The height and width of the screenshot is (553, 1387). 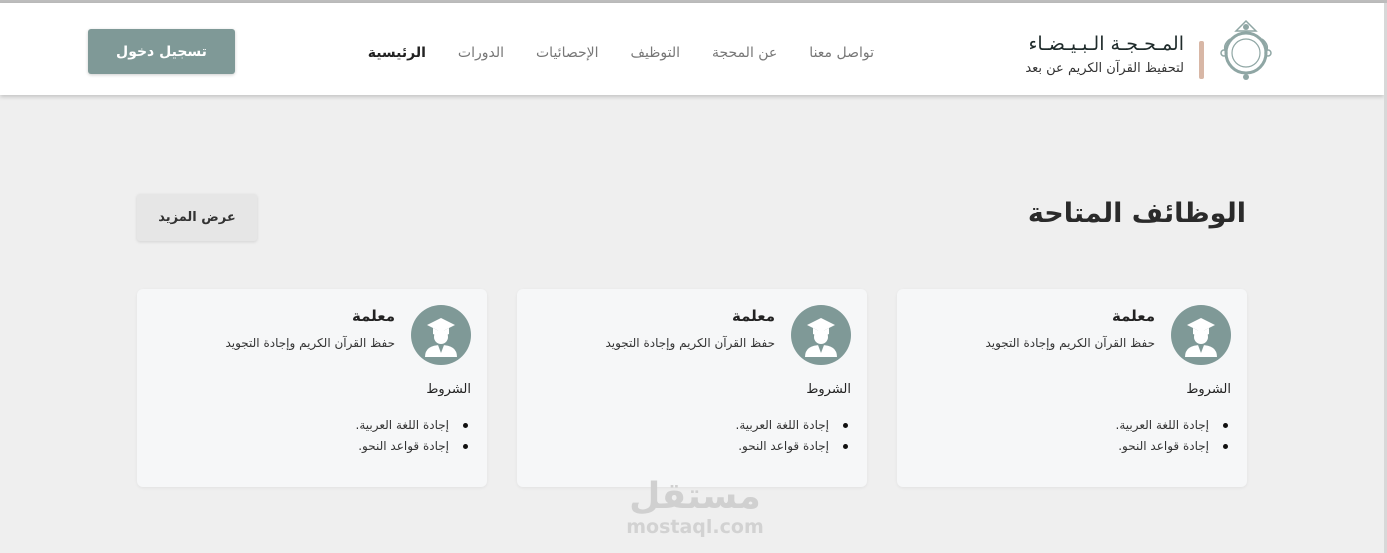 I want to click on nav-item-jobs: التوظيف, so click(x=655, y=53).